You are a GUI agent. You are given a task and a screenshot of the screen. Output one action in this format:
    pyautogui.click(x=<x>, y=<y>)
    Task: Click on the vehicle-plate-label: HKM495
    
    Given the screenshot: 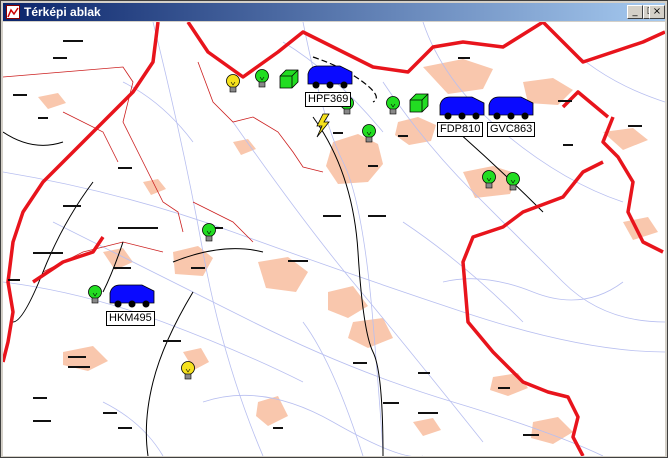 What is the action you would take?
    pyautogui.click(x=130, y=318)
    